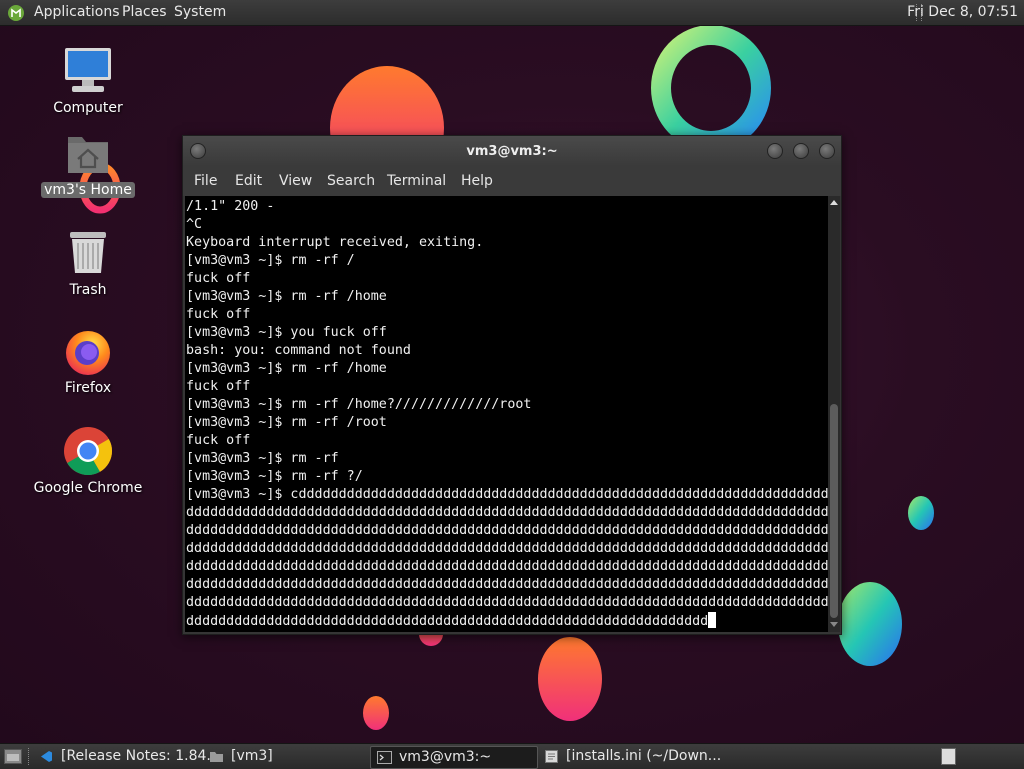 Image resolution: width=1024 pixels, height=769 pixels. I want to click on desktop-icon-chrome: Google Chrome, so click(88, 460).